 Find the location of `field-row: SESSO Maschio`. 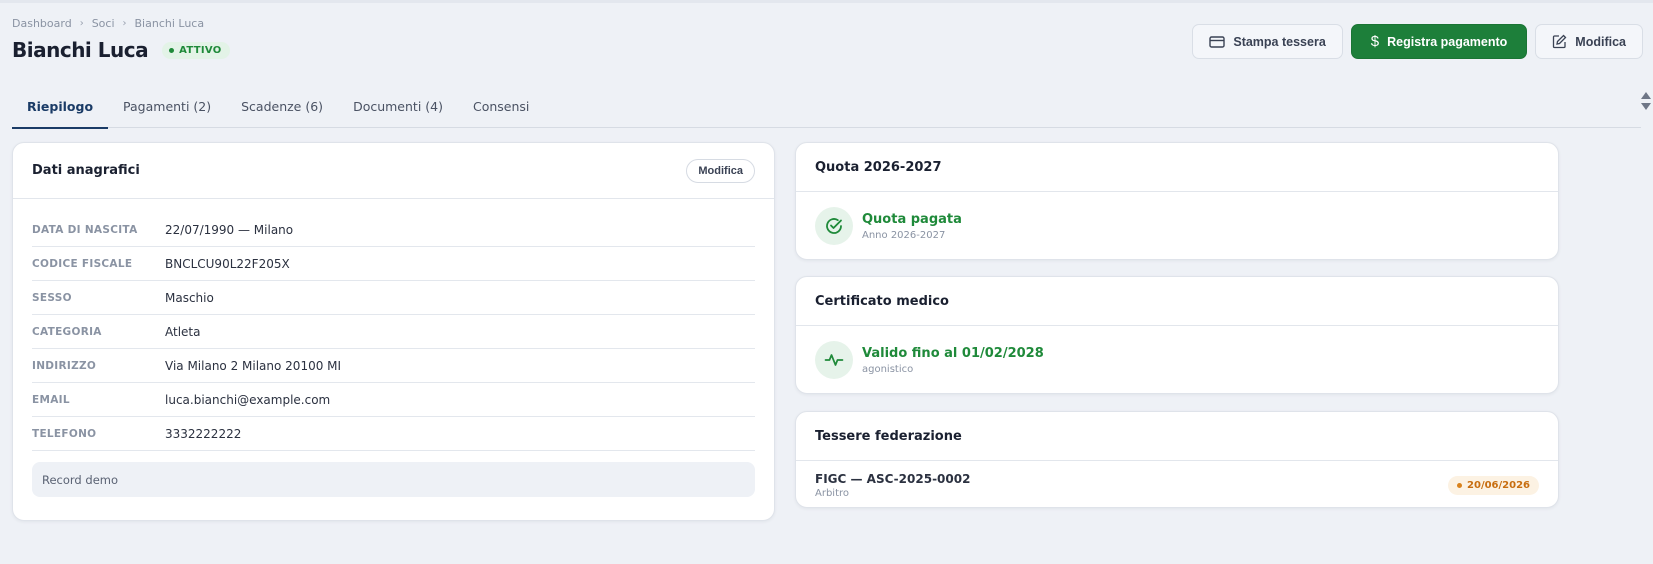

field-row: SESSO Maschio is located at coordinates (393, 298).